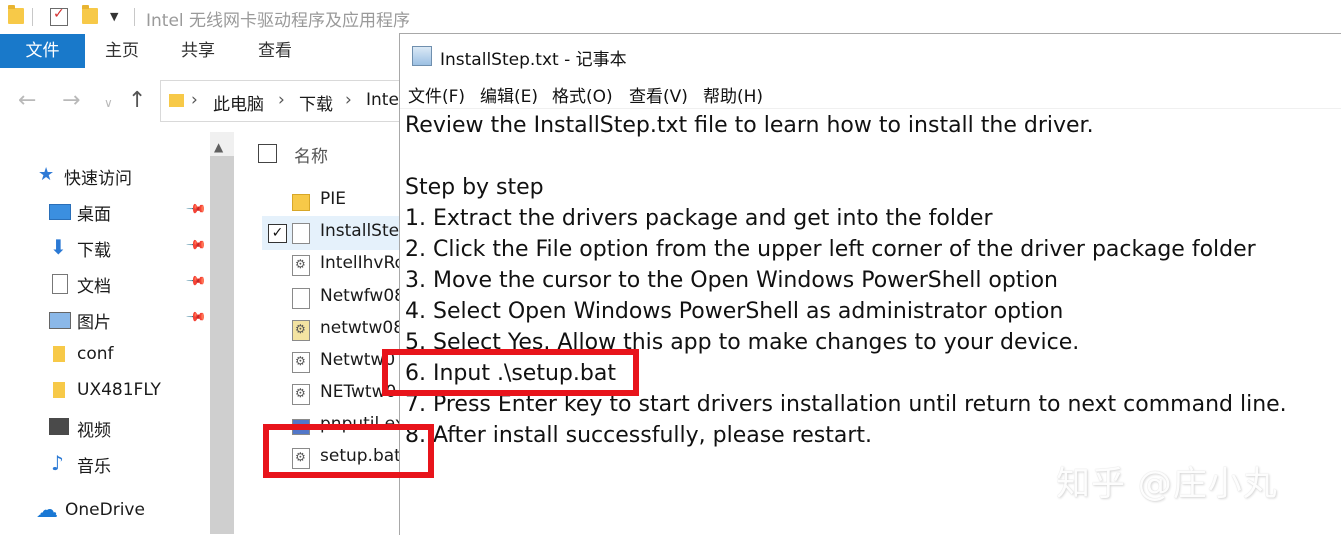 This screenshot has height=535, width=1341. I want to click on sidebar-item-label: 文档, so click(94, 287).